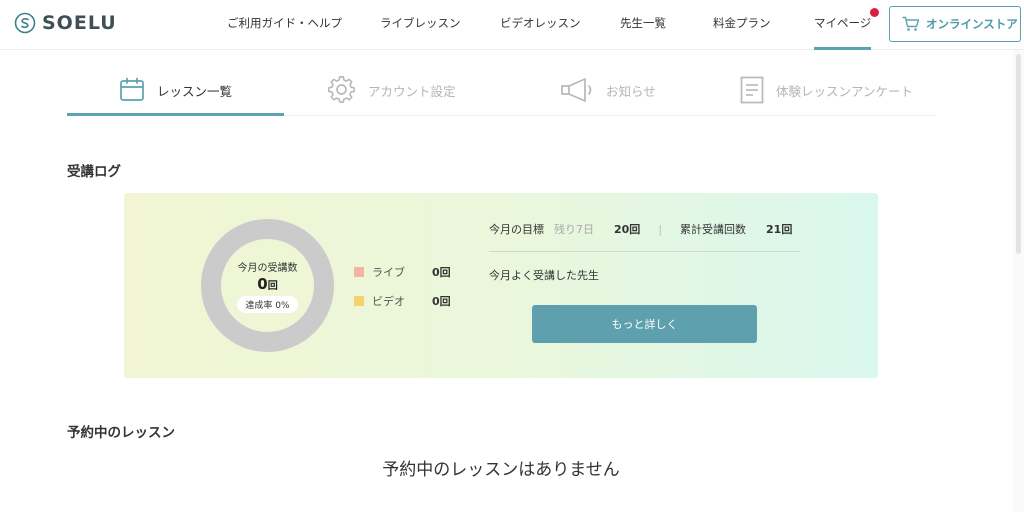 Image resolution: width=1024 pixels, height=512 pixels. I want to click on tab-trial-survey-label: 体験レッスンアンケート, so click(845, 91).